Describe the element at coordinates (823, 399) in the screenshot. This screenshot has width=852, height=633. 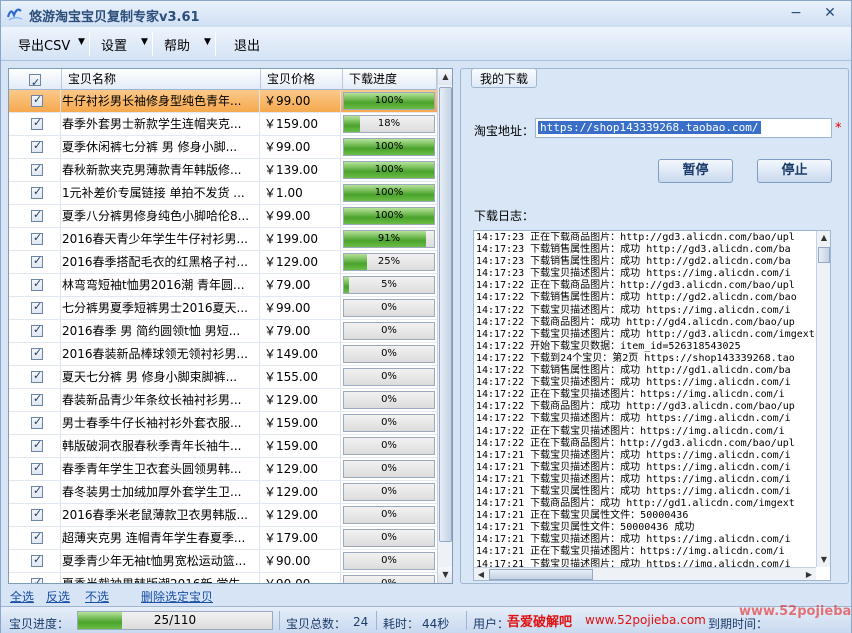
I see `log-vertical-scrollbar: ▲ ▼` at that location.